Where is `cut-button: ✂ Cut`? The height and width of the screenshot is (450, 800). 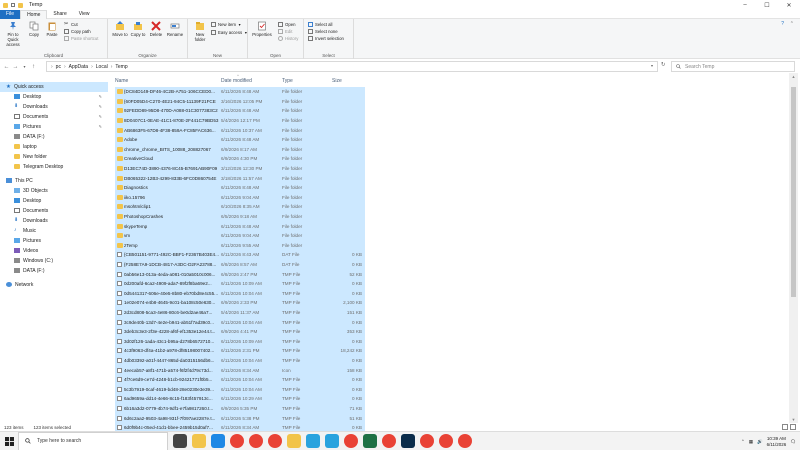
cut-button: ✂ Cut is located at coordinates (71, 25).